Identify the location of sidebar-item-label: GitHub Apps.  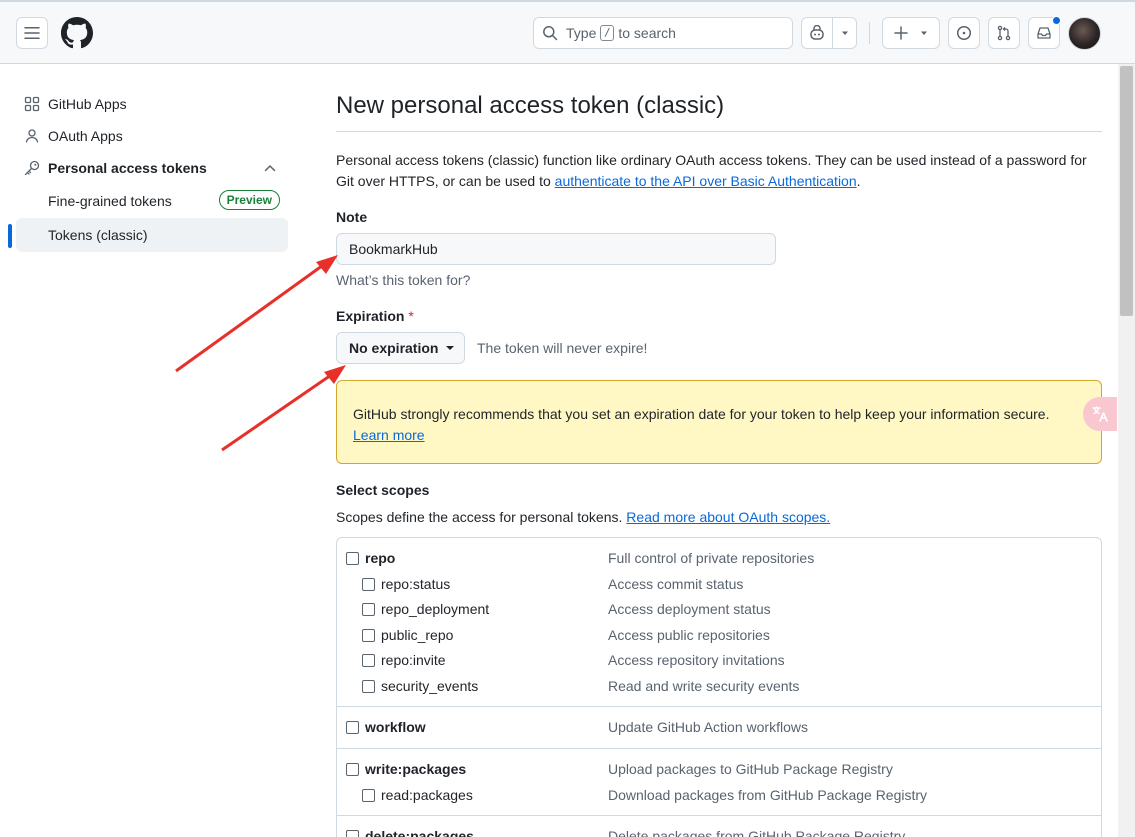
(87, 104).